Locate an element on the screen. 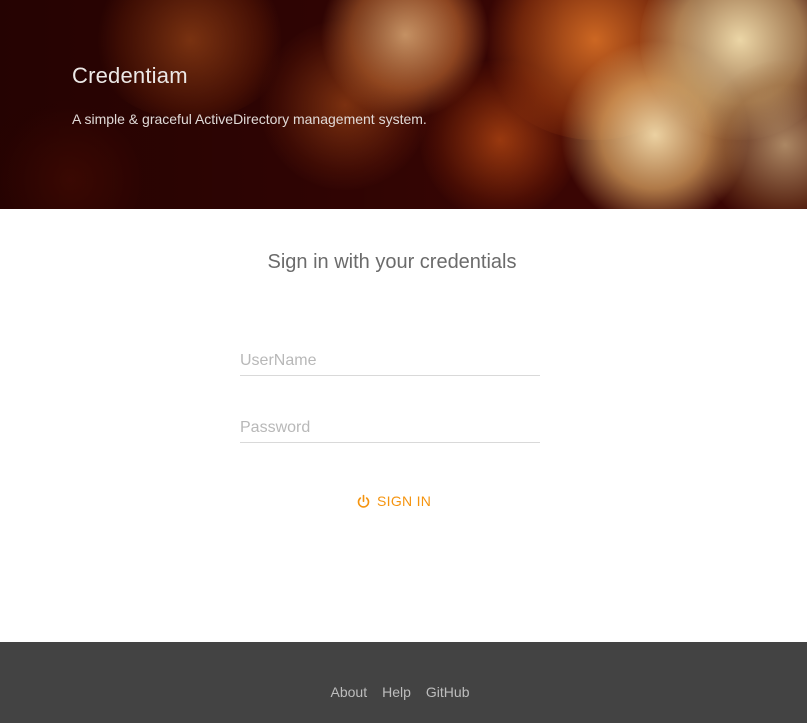 This screenshot has width=807, height=723. password-input is located at coordinates (390, 428).